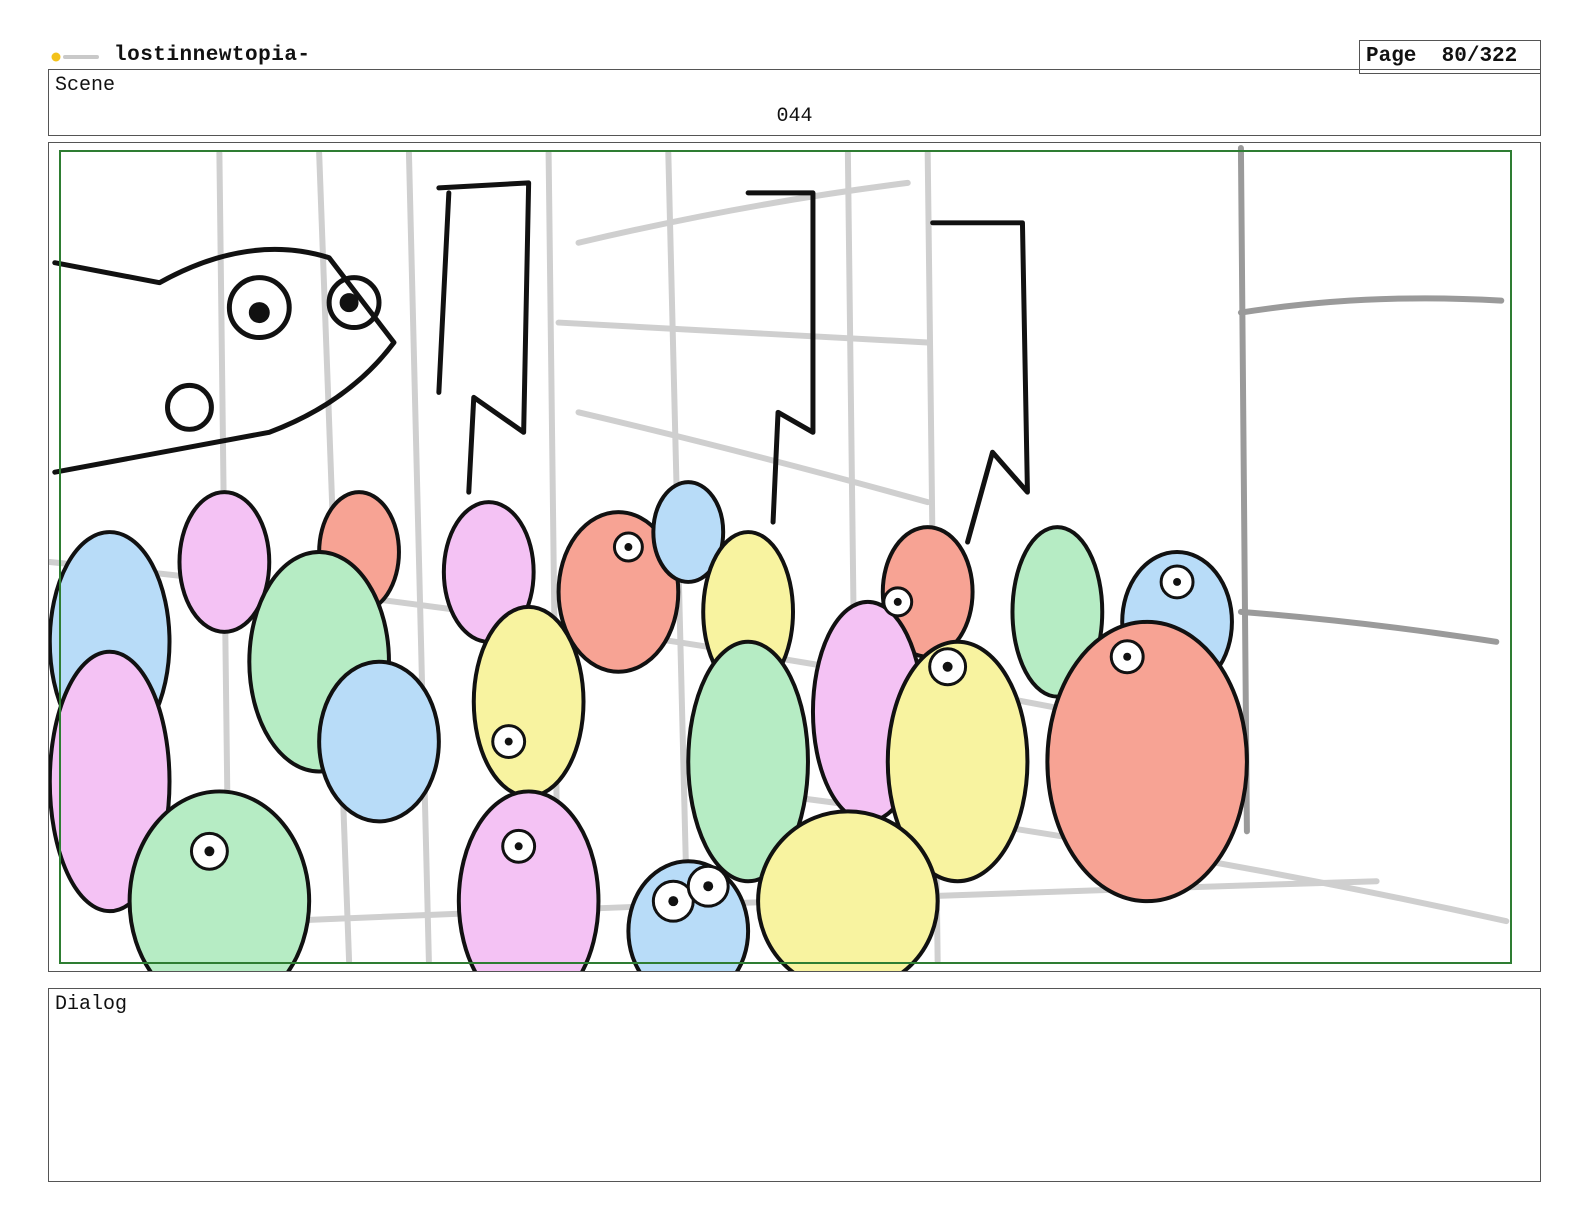  I want to click on toon-boom-logo, so click(75, 57).